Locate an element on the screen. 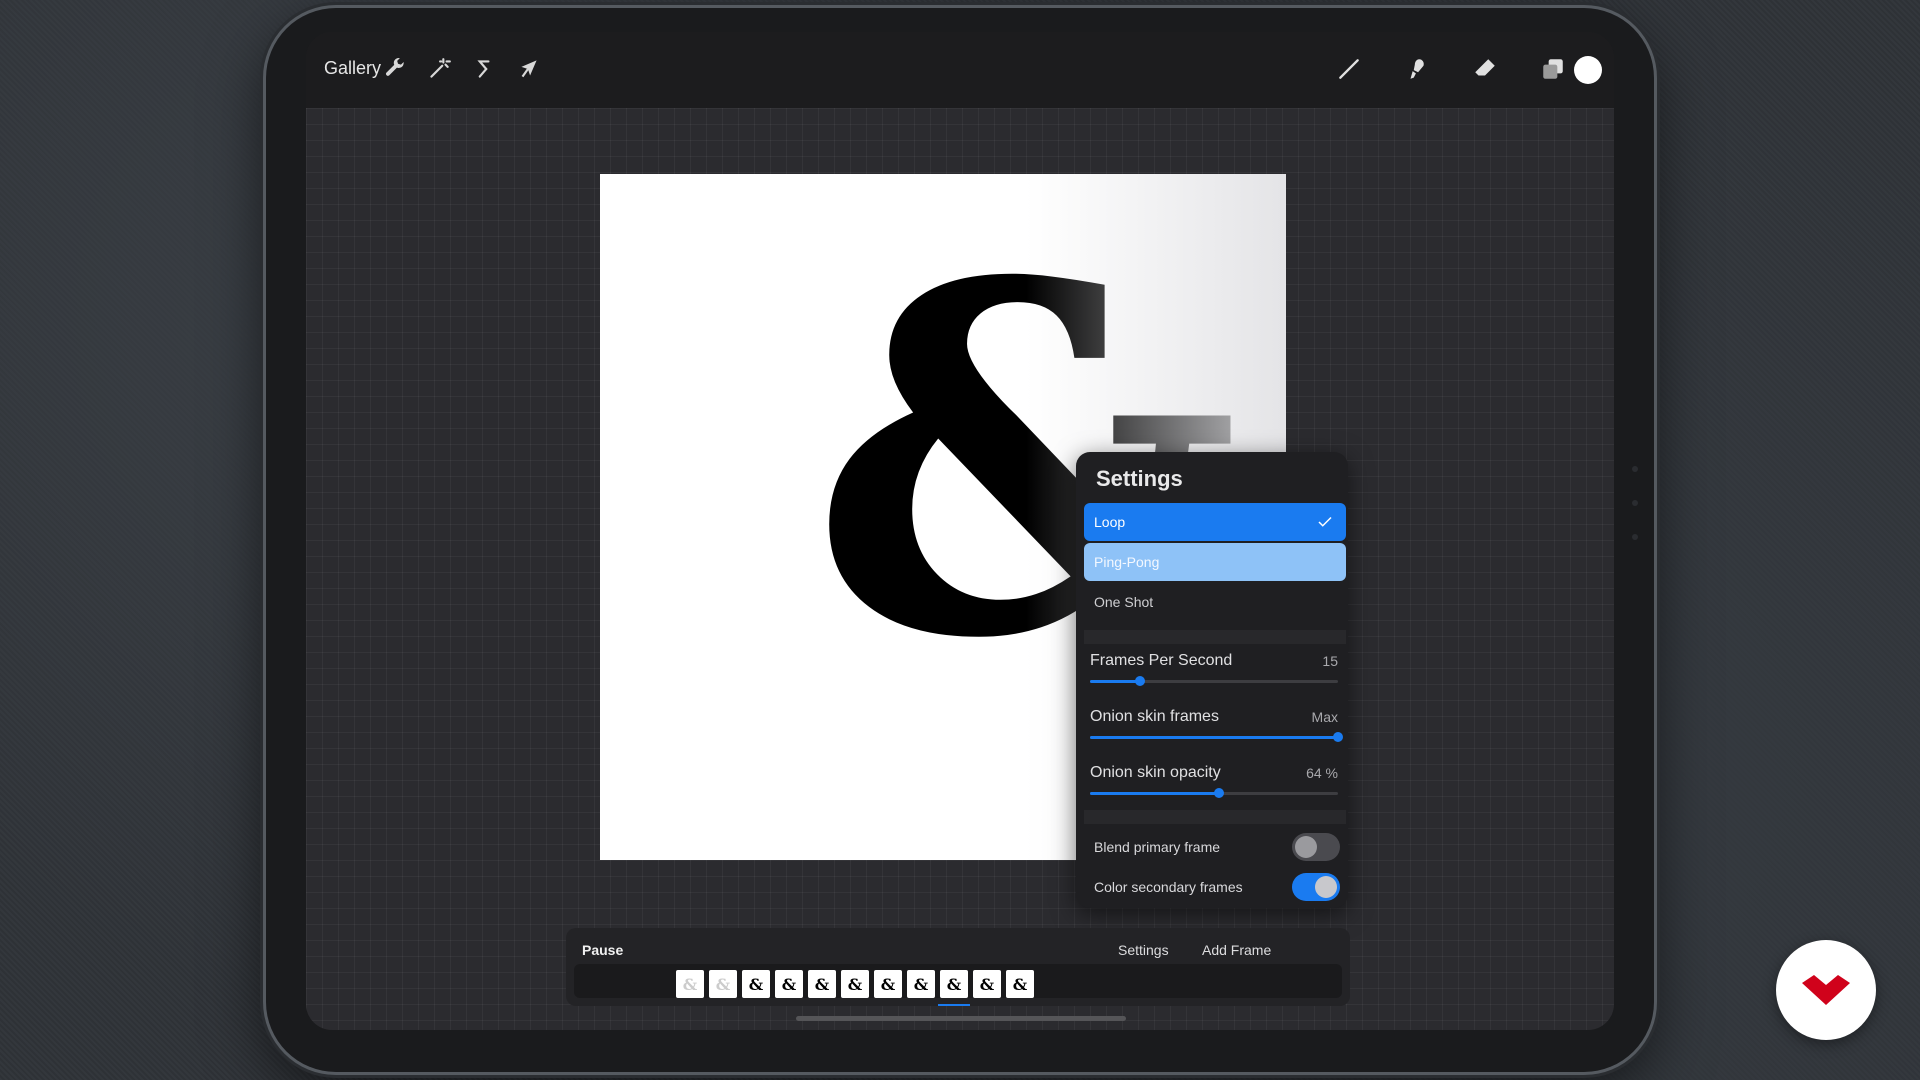  one-shot-option: One Shot is located at coordinates (1215, 602).